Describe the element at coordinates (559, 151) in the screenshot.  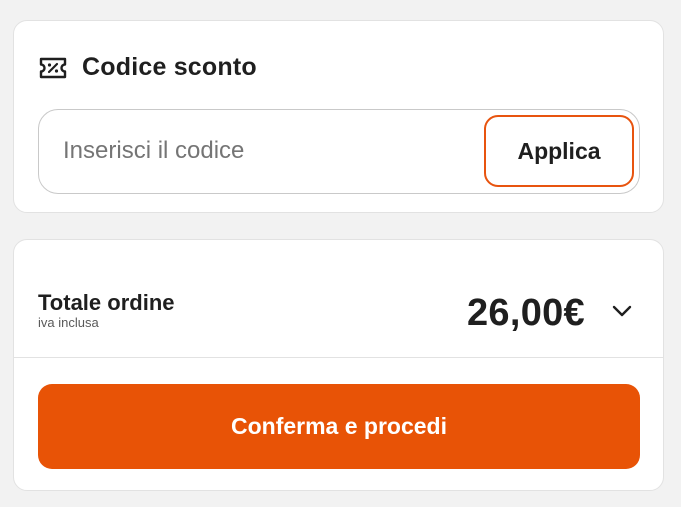
I see `apply-button: Applica` at that location.